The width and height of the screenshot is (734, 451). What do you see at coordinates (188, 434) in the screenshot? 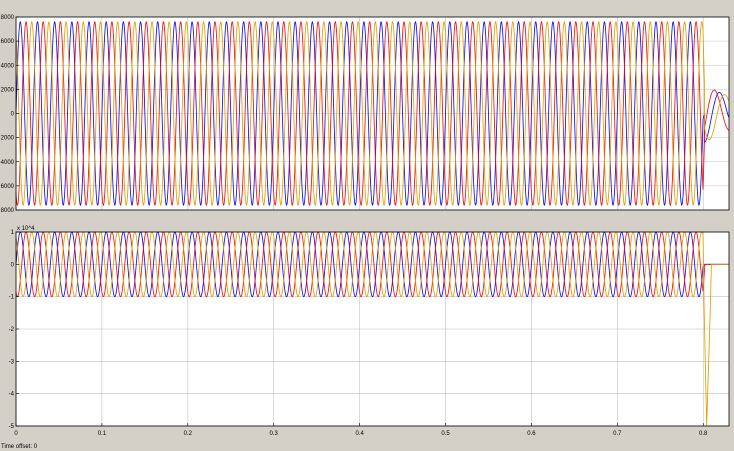
I see `x-tick-label: 0.2` at bounding box center [188, 434].